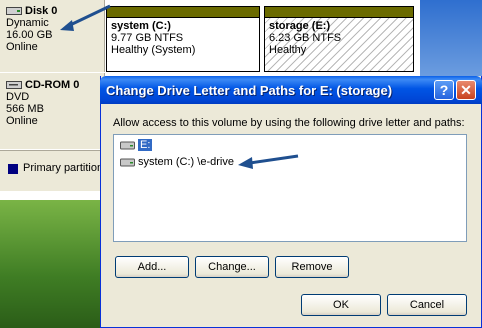 This screenshot has height=328, width=482. I want to click on partition-size: 6.23 GB NTFS, so click(305, 38).